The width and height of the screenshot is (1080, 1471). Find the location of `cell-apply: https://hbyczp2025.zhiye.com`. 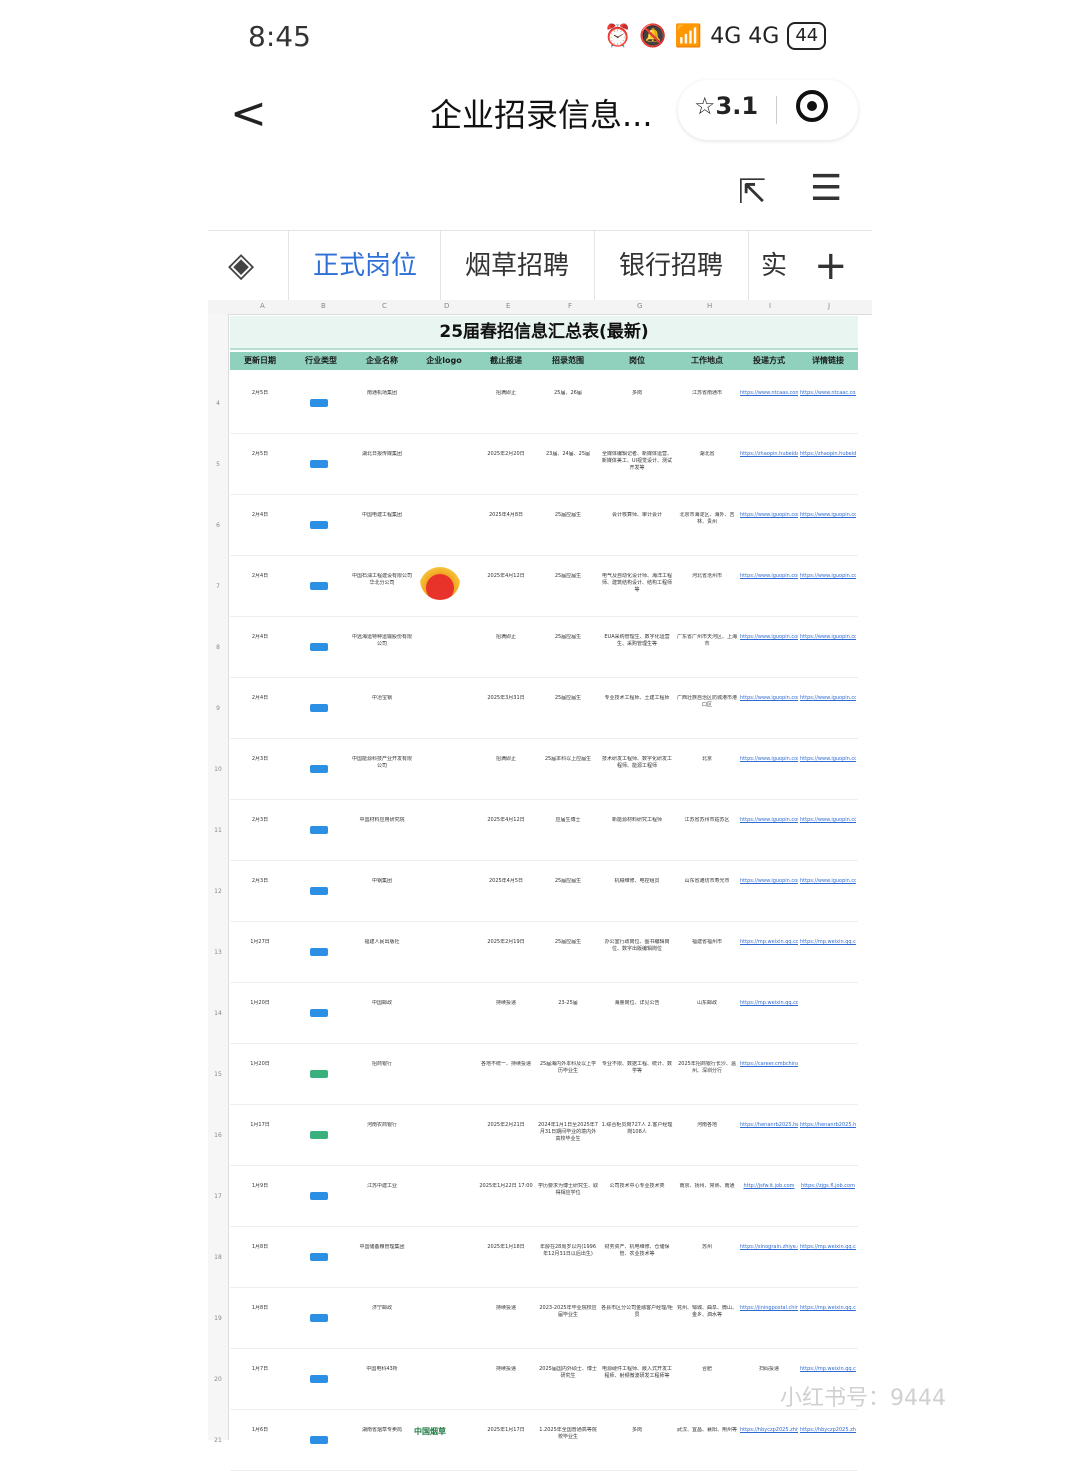

cell-apply: https://hbyczp2025.zhiye.com is located at coordinates (769, 1447).